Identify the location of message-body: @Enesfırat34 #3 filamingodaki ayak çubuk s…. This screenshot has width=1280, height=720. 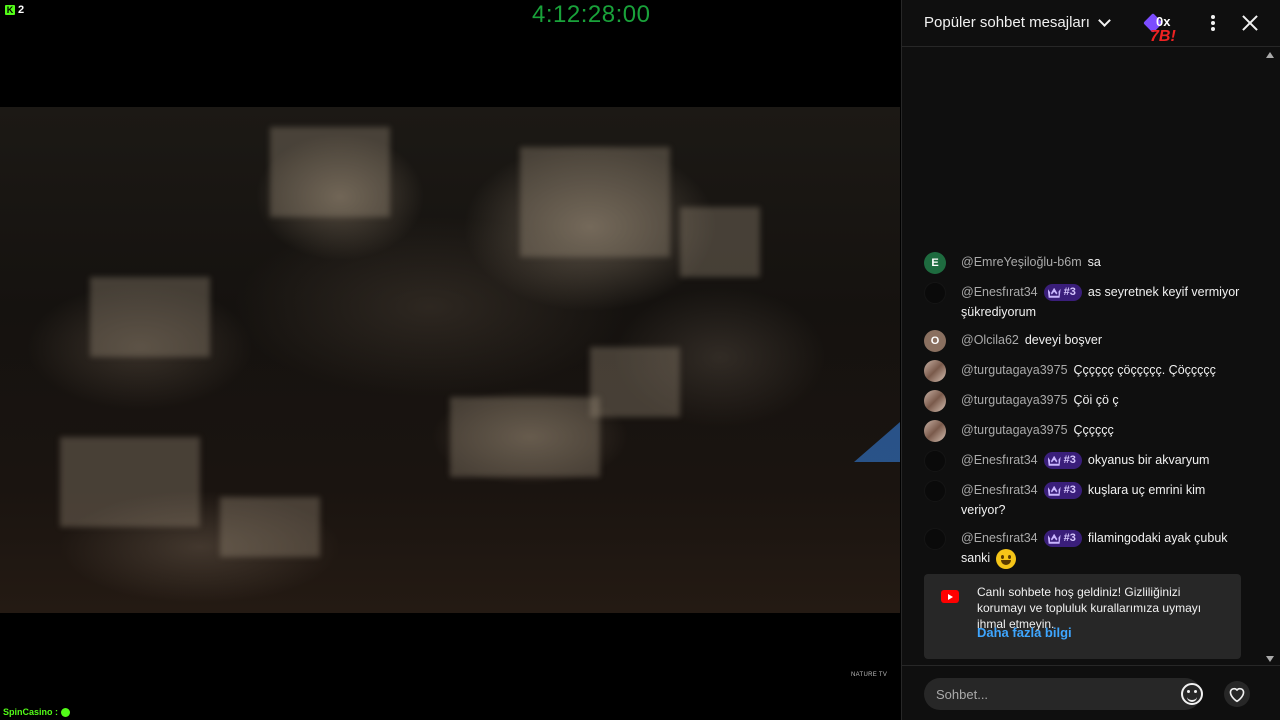
(1102, 548).